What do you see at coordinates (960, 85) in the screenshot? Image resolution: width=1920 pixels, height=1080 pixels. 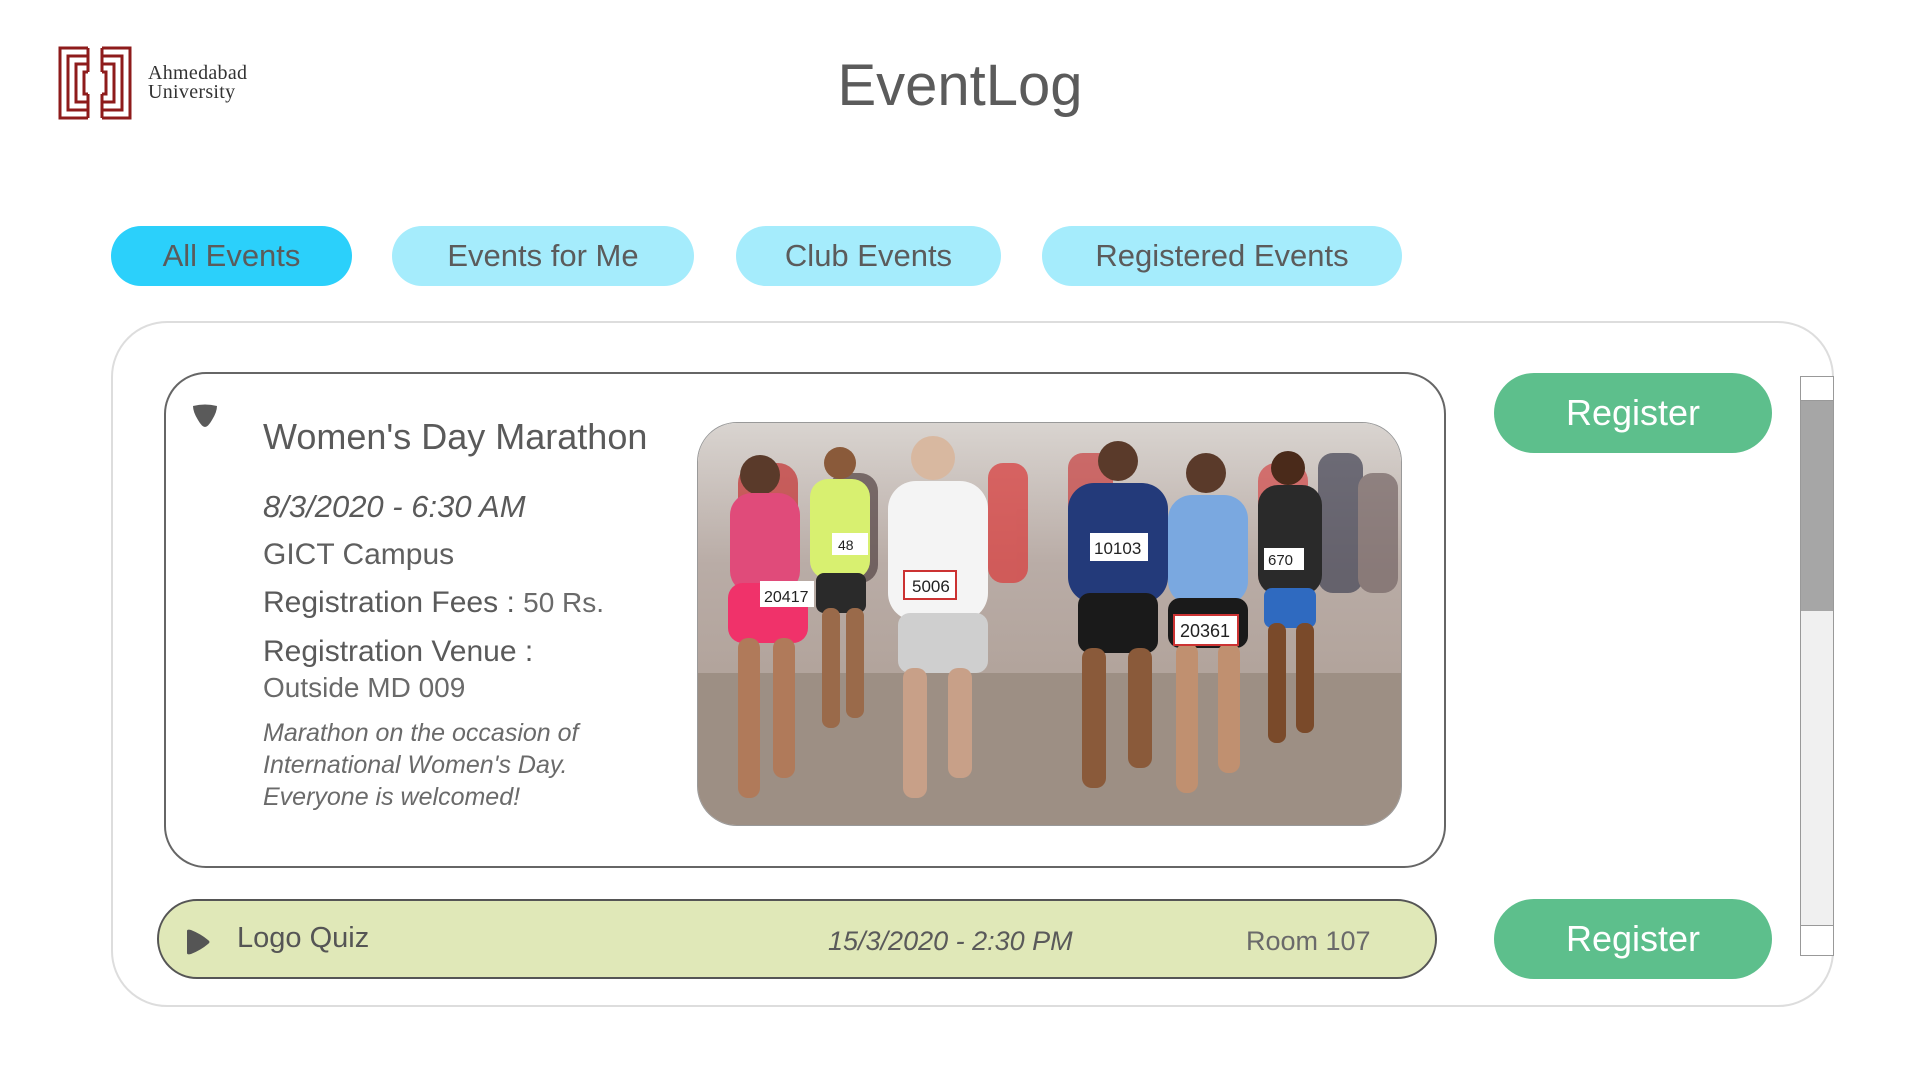 I see `page-title: EventLog` at bounding box center [960, 85].